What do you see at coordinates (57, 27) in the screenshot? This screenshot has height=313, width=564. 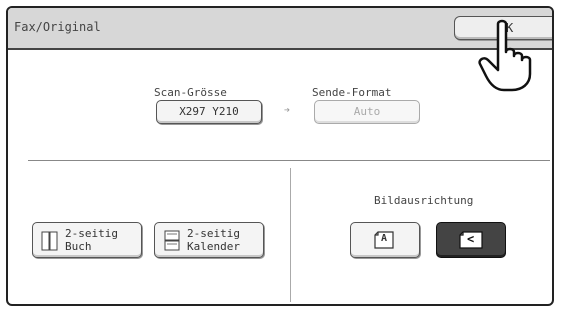 I see `dialog-title: Fax/Original` at bounding box center [57, 27].